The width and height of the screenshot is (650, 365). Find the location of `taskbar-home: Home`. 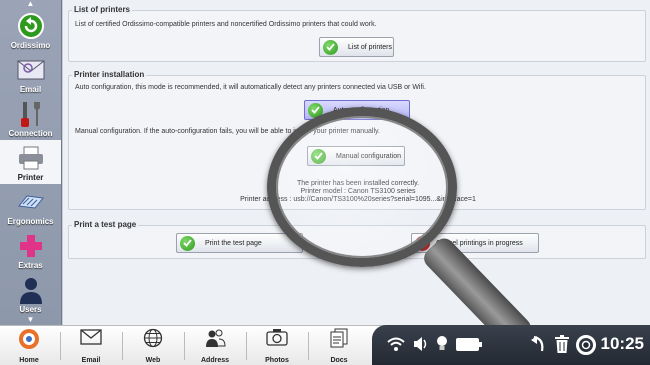

taskbar-home: Home is located at coordinates (29, 346).